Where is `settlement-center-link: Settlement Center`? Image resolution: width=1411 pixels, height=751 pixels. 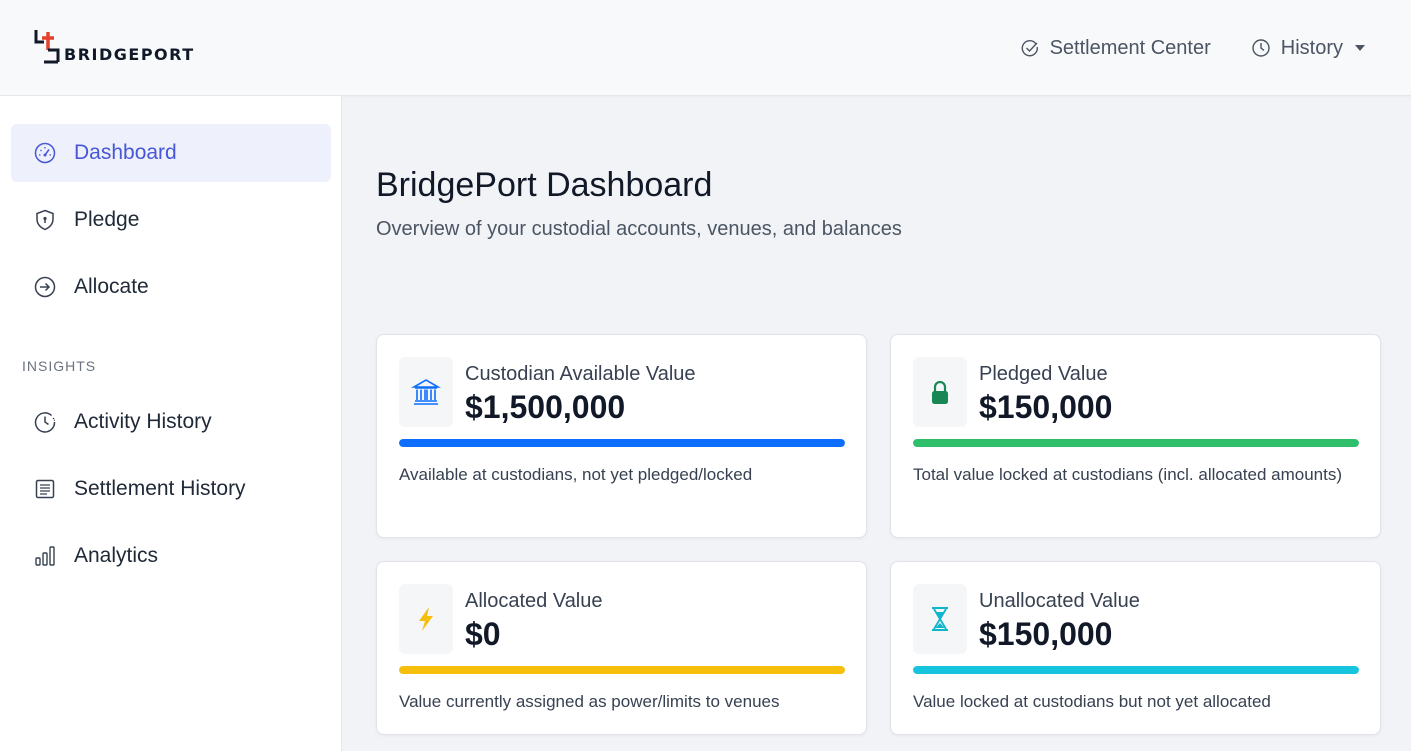 settlement-center-link: Settlement Center is located at coordinates (1115, 48).